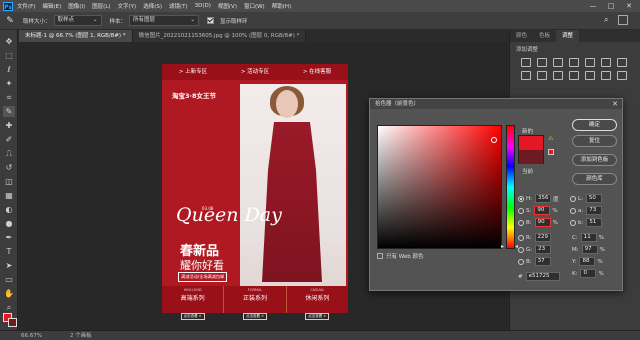  What do you see at coordinates (573, 198) in the screenshot?
I see `radio-l` at bounding box center [573, 198].